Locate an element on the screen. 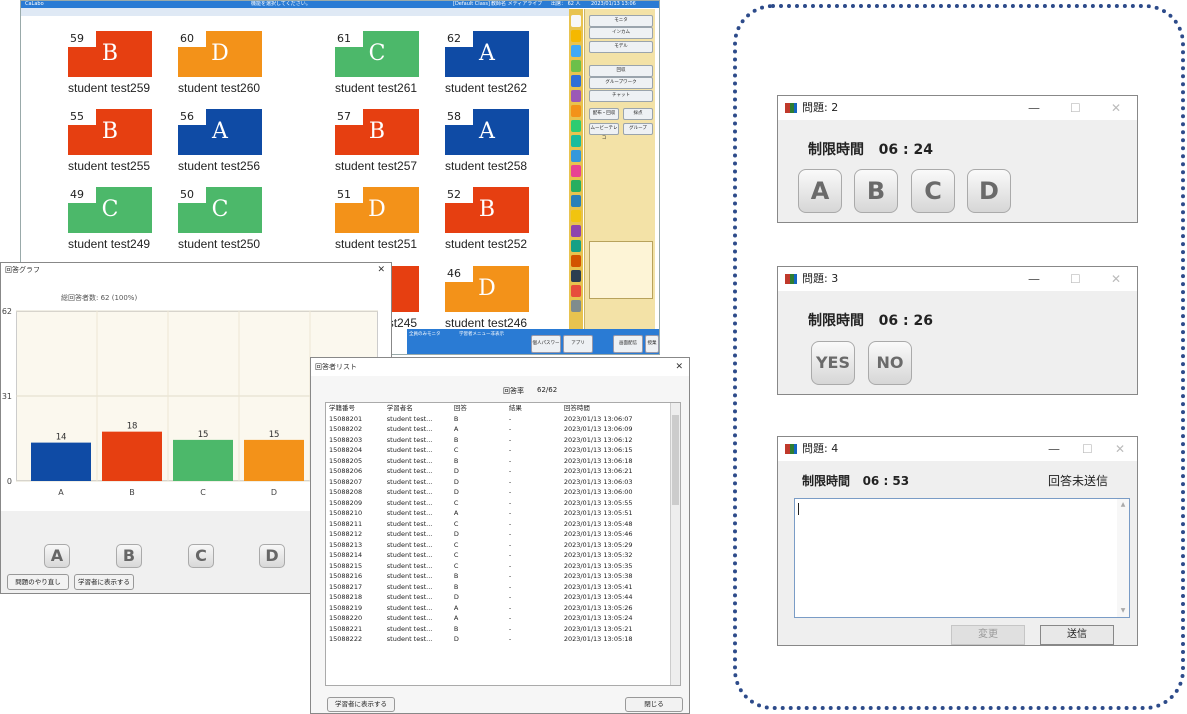  student-tile: B 59 student test259 is located at coordinates (120, 63).